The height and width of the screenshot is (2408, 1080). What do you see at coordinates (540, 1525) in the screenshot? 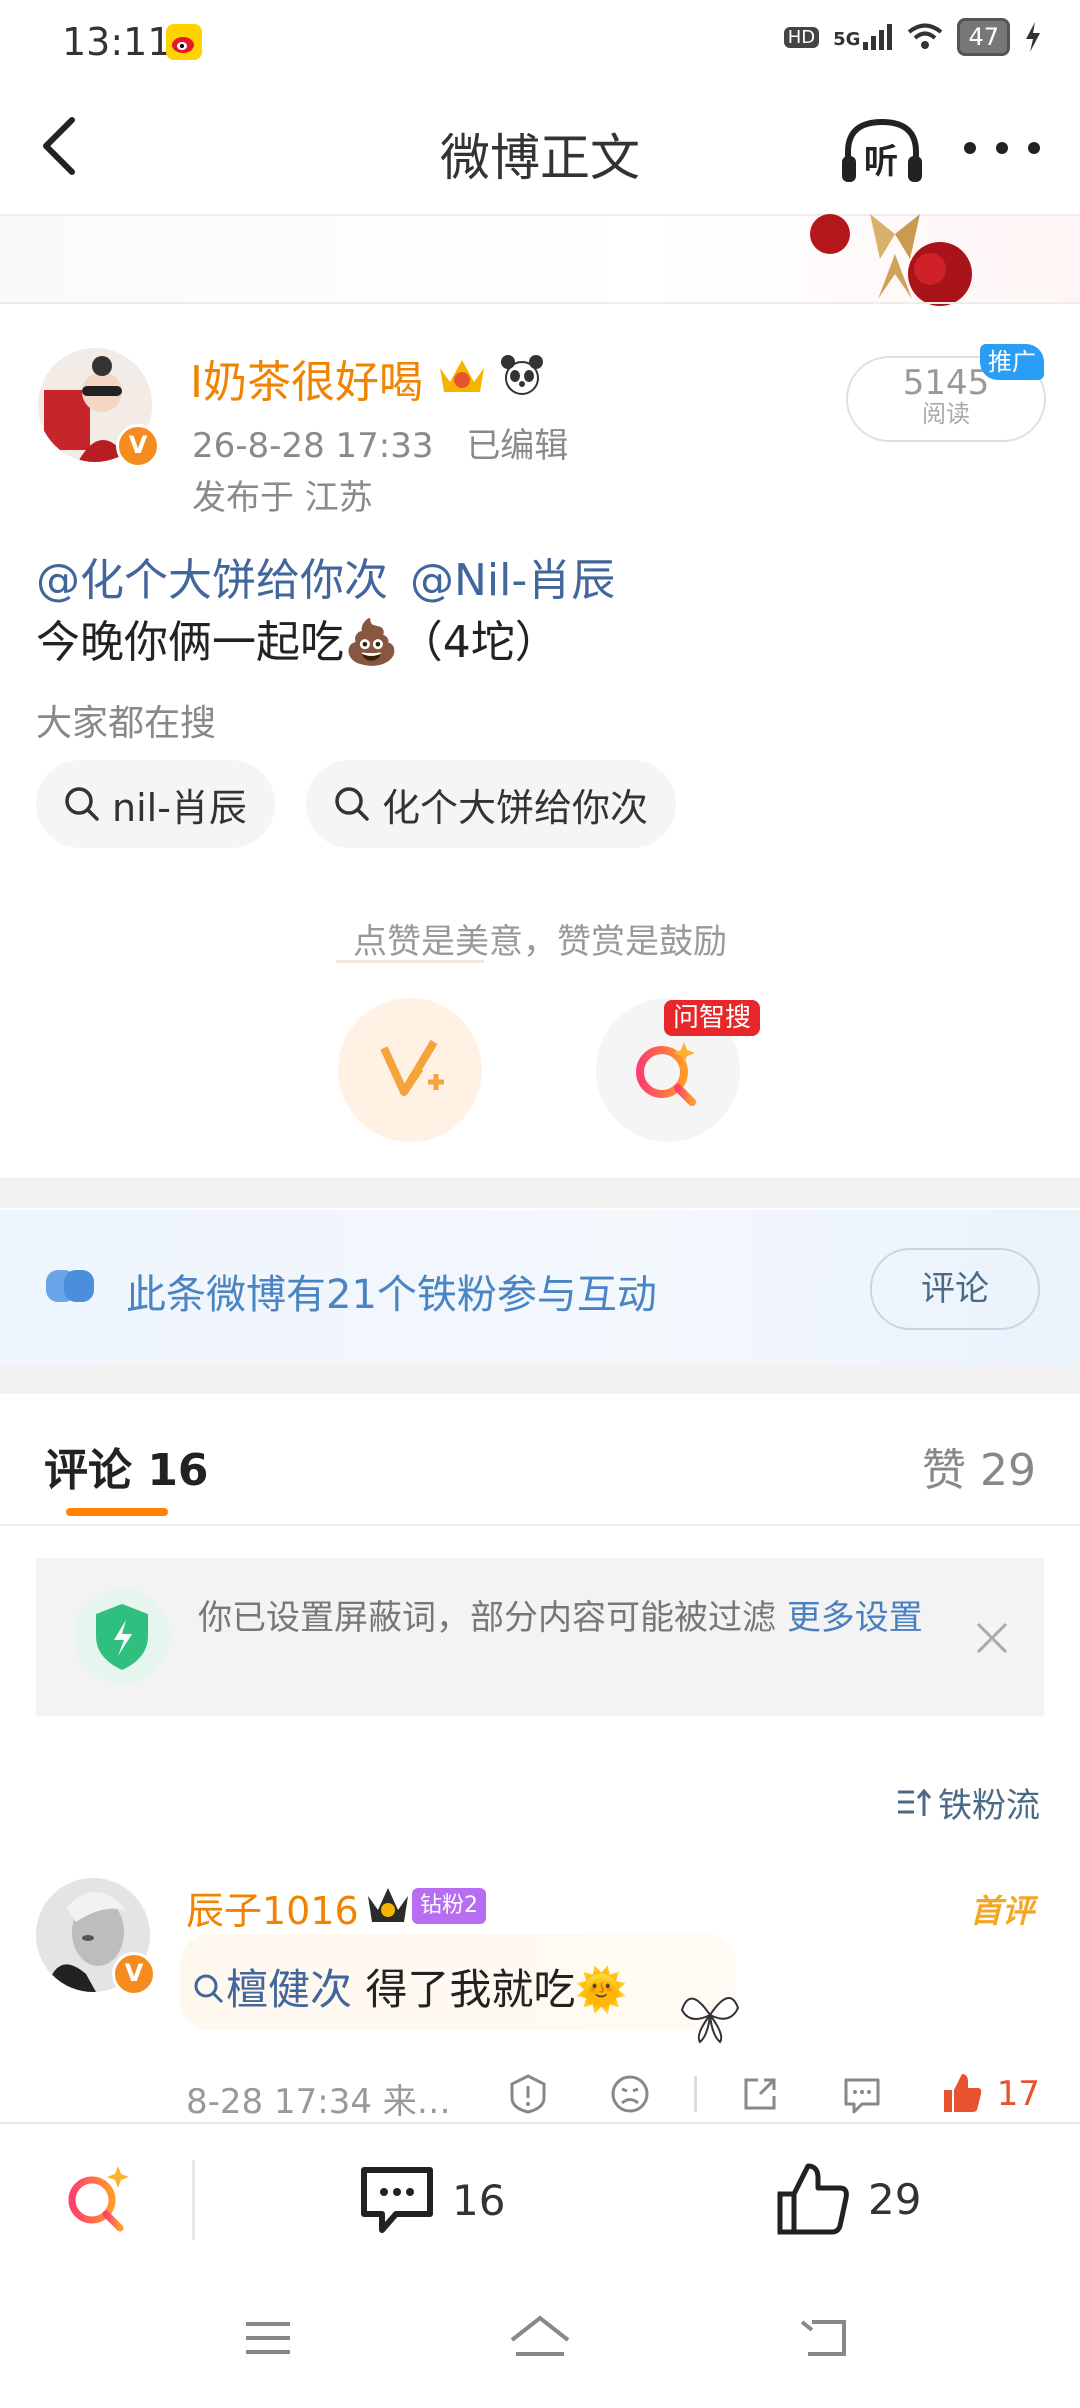
I see `tabs-divider` at bounding box center [540, 1525].